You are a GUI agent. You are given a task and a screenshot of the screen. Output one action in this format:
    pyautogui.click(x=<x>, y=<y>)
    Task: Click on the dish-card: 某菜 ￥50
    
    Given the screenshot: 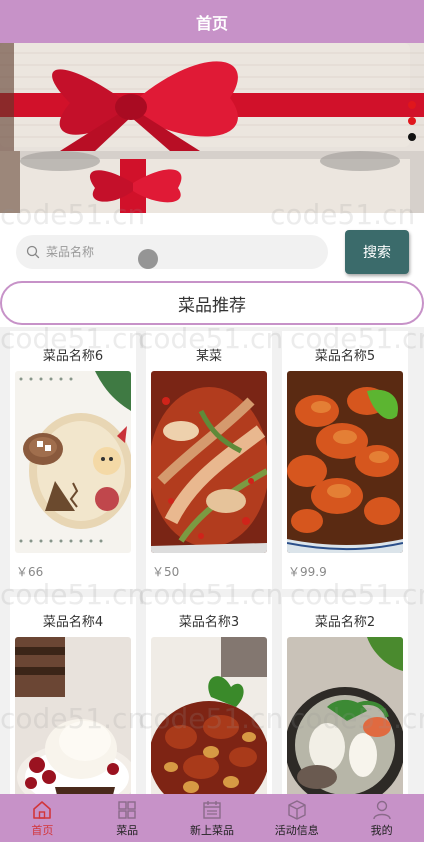 What is the action you would take?
    pyautogui.click(x=209, y=460)
    